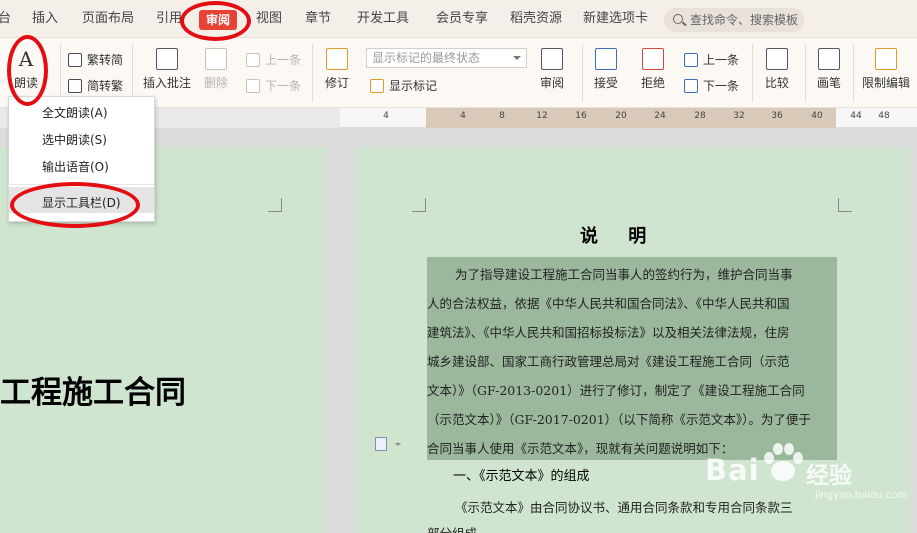 The width and height of the screenshot is (917, 533). I want to click on prev-change-button: 上一条, so click(711, 59).